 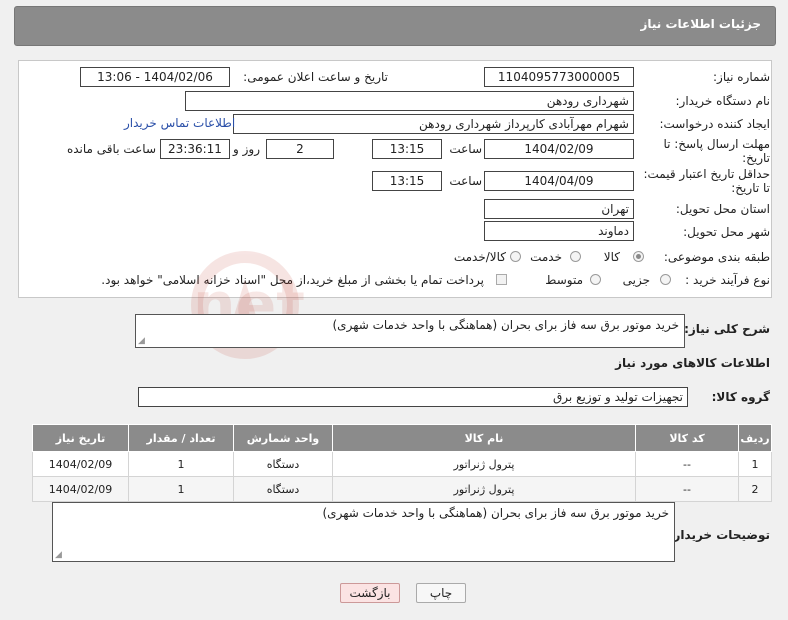 What do you see at coordinates (706, 174) in the screenshot?
I see `validity-label: حداقل تاریخ اعتبار قیمت:` at bounding box center [706, 174].